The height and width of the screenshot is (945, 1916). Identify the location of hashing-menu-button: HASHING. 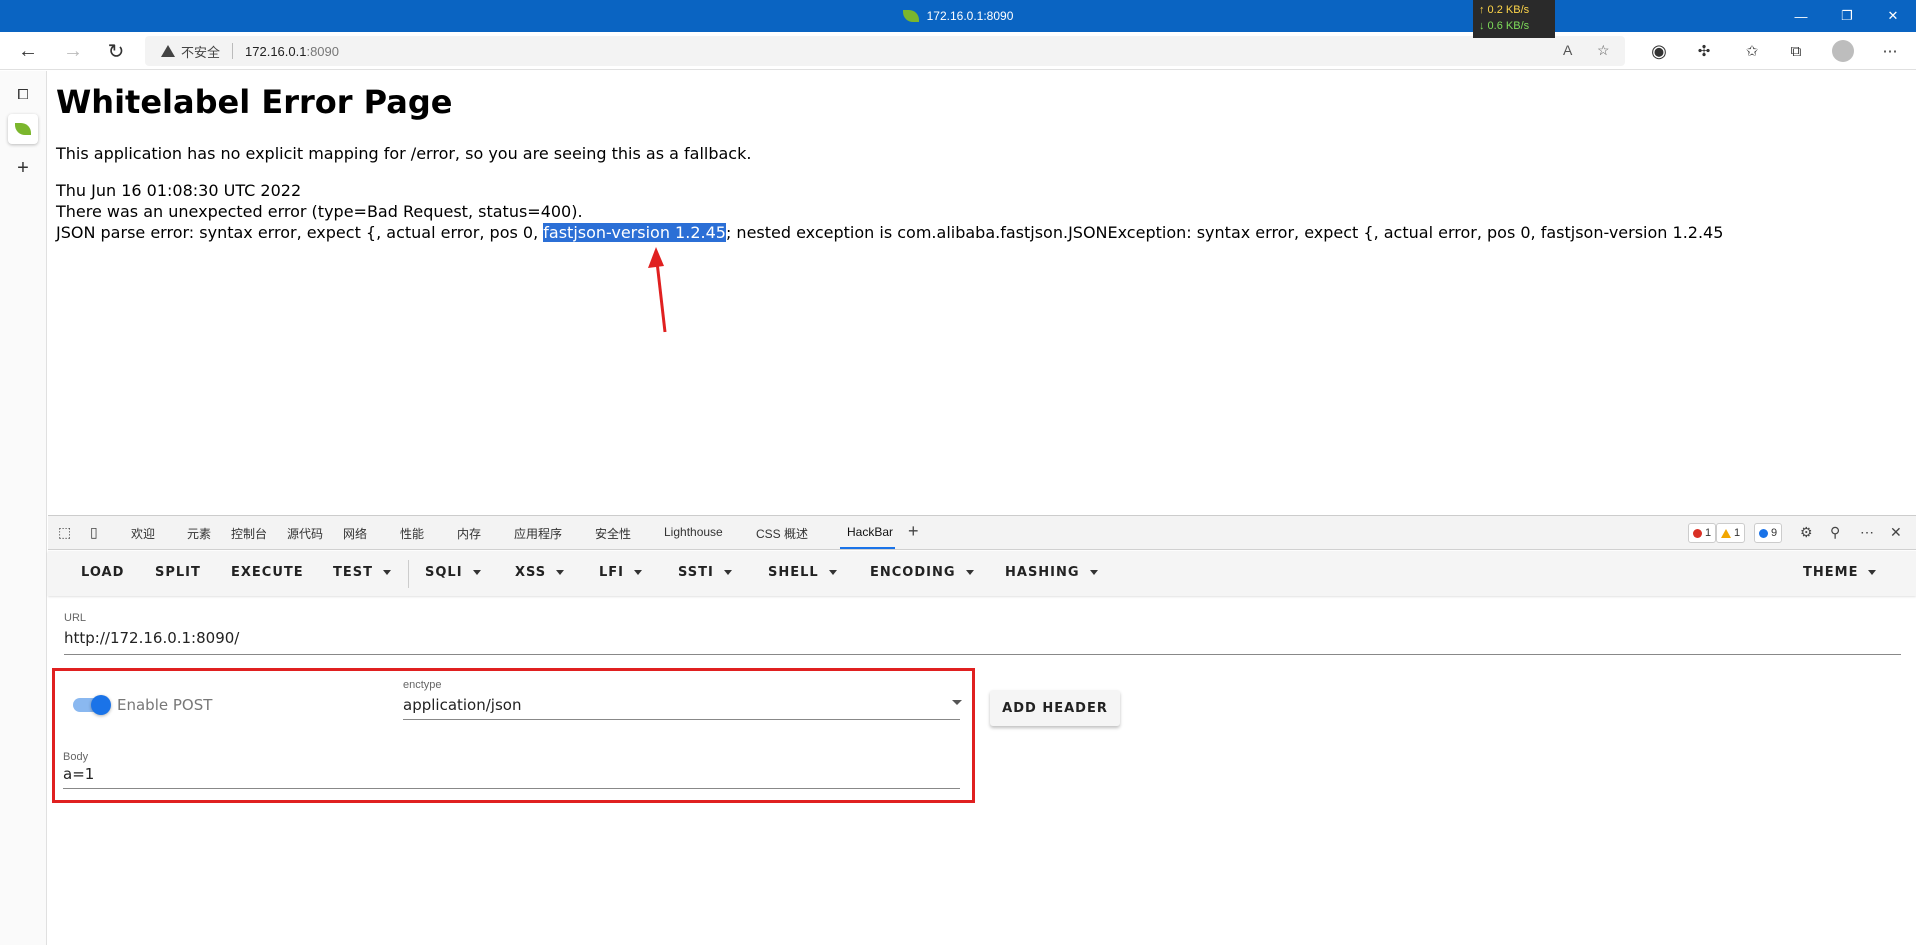
(1051, 572).